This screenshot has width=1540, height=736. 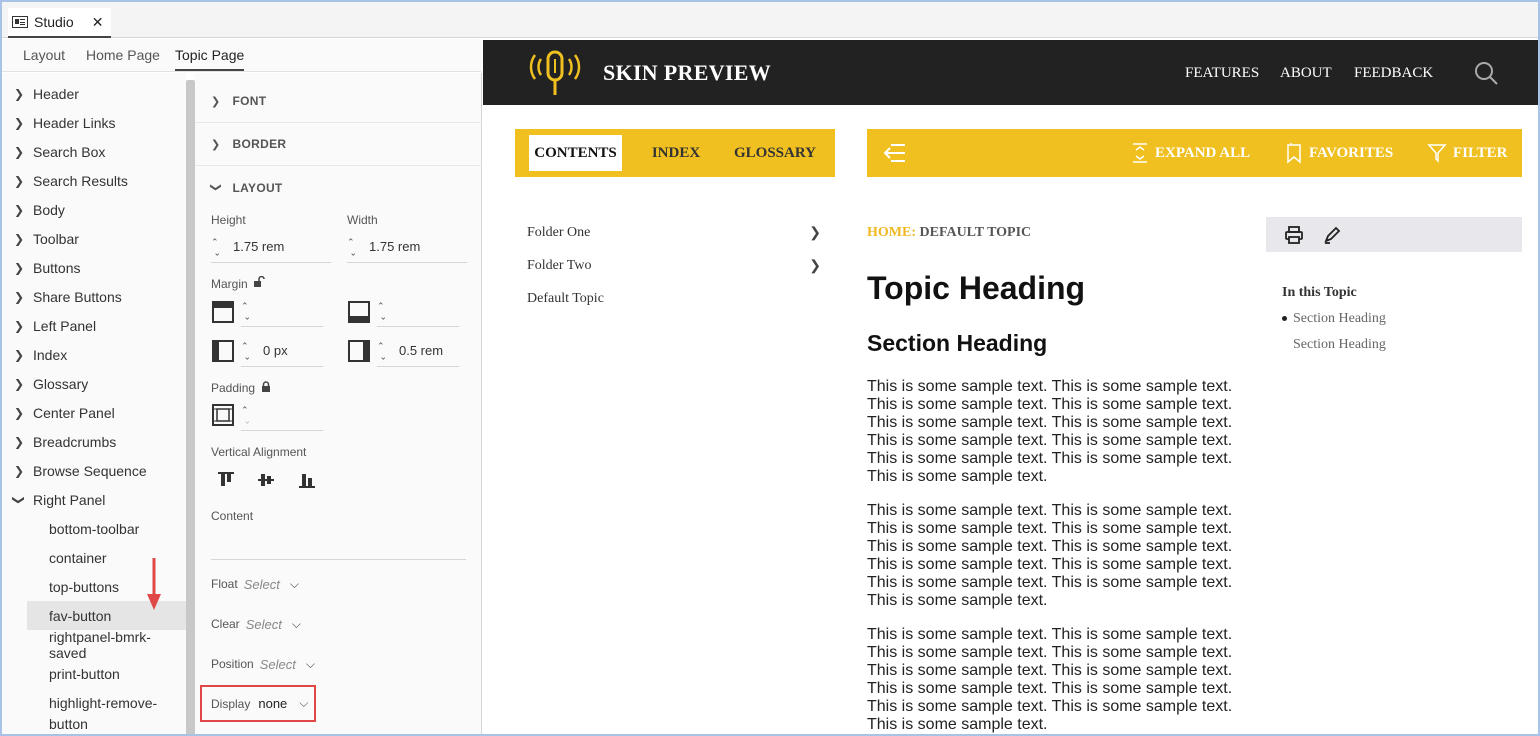 I want to click on tree-item-print-button: print-button, so click(x=94, y=673).